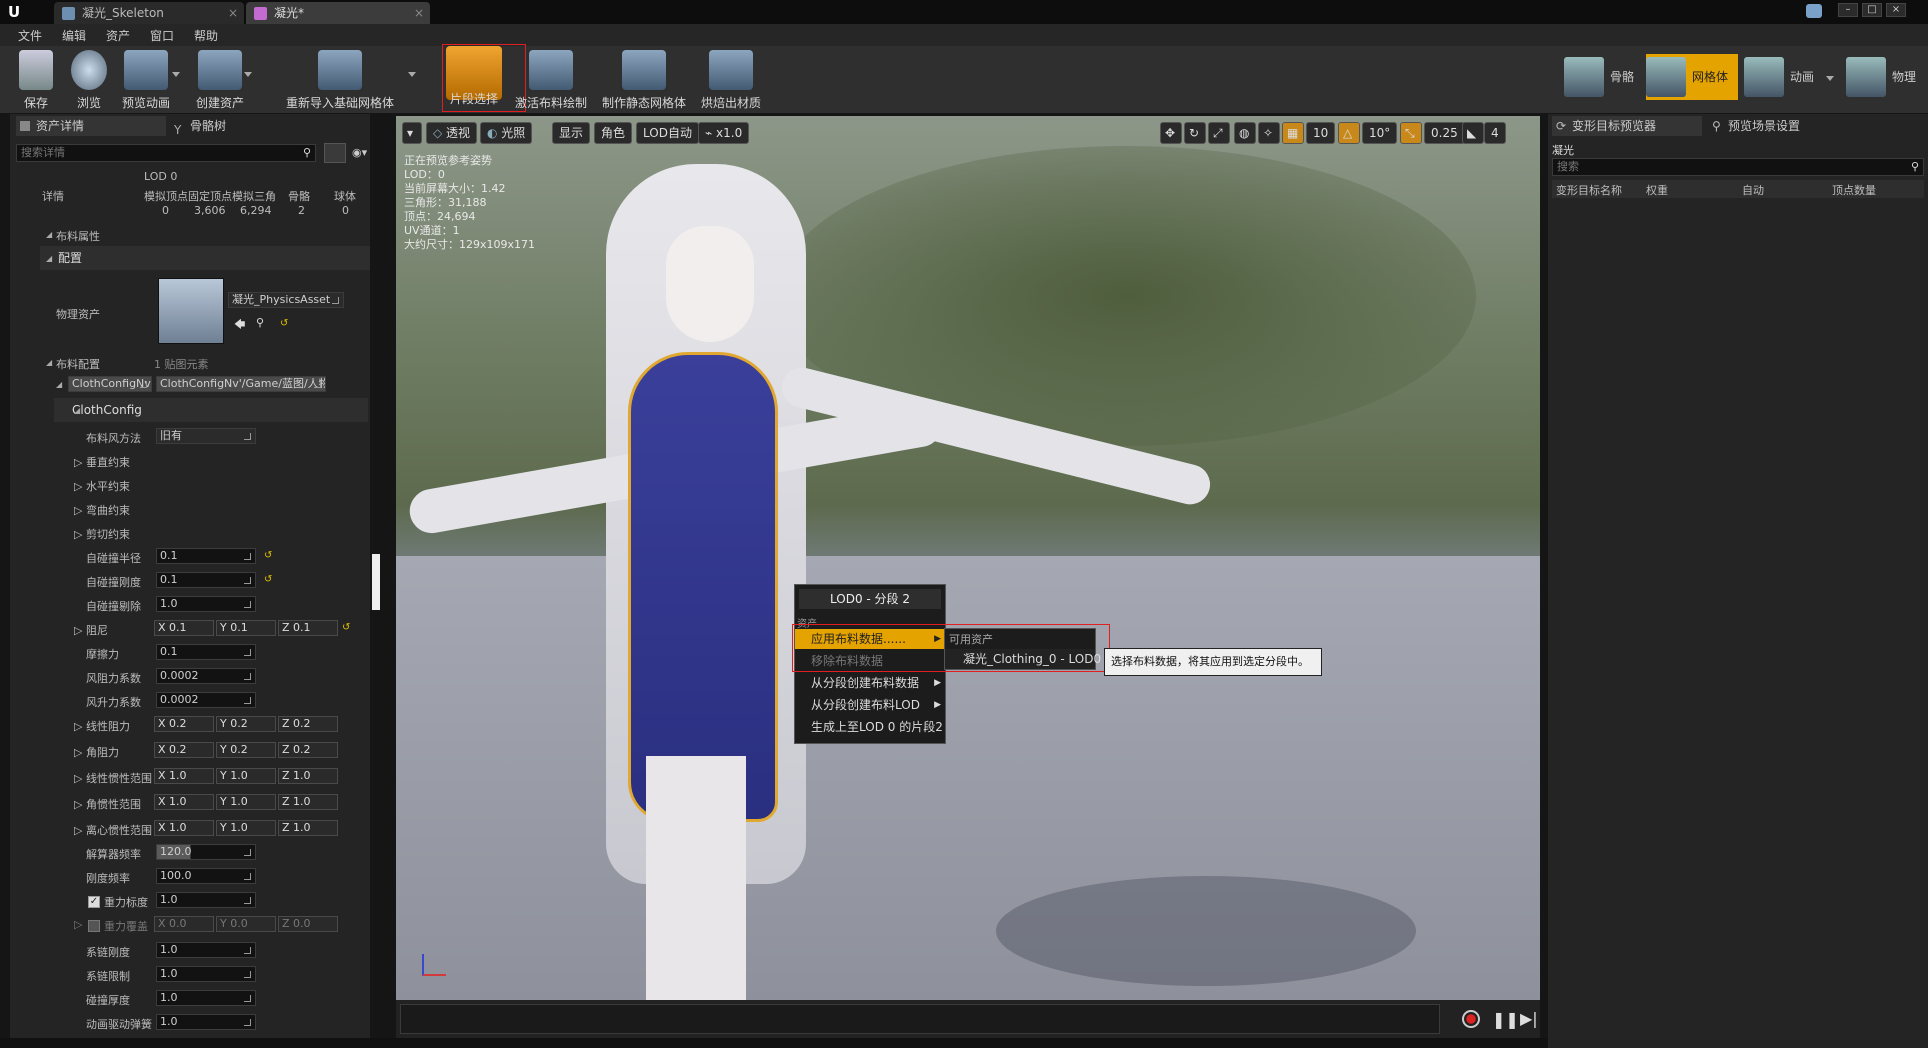 This screenshot has width=1928, height=1048. What do you see at coordinates (96, 752) in the screenshot?
I see `angular-drag-label: ▷ 角阻力` at bounding box center [96, 752].